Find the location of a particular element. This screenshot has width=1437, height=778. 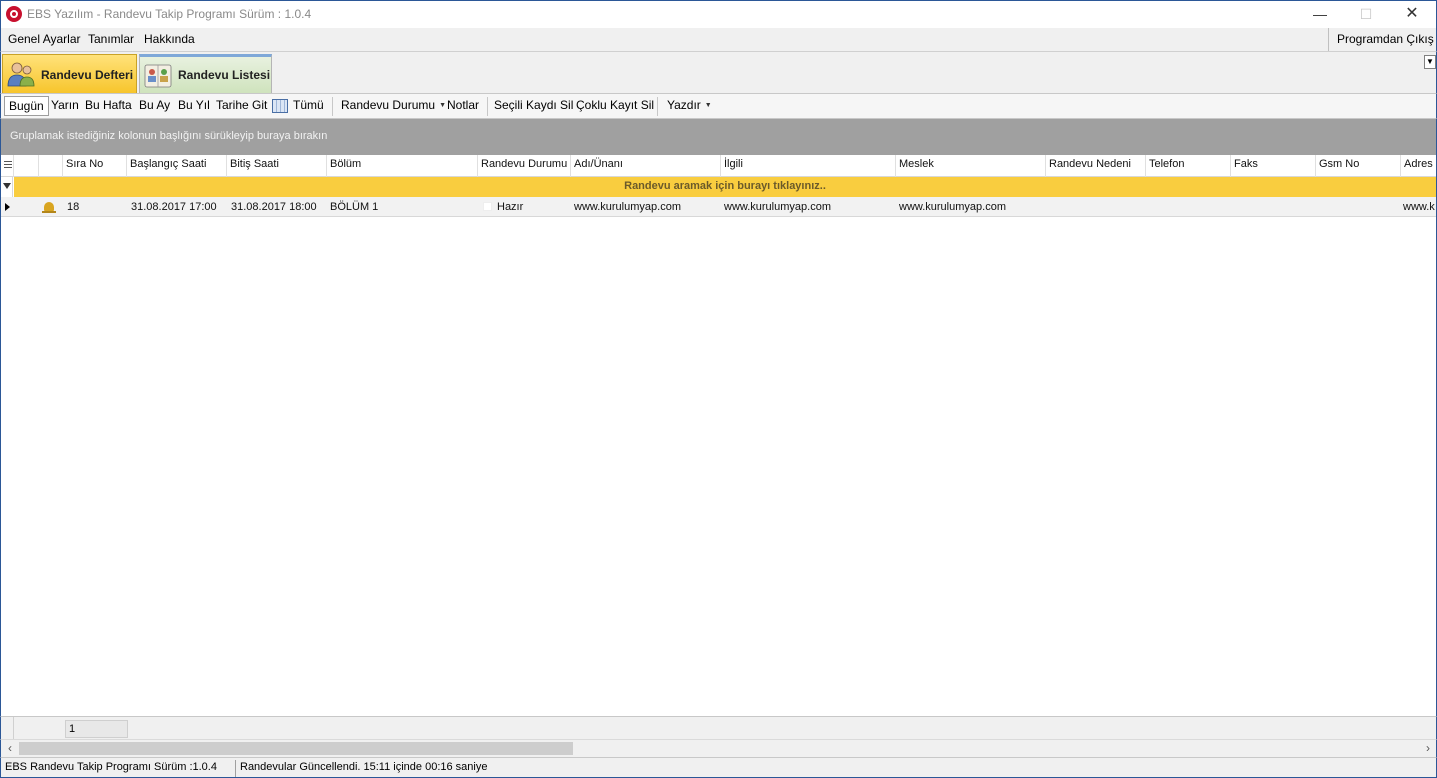

column-chooser-button is located at coordinates (7, 166).